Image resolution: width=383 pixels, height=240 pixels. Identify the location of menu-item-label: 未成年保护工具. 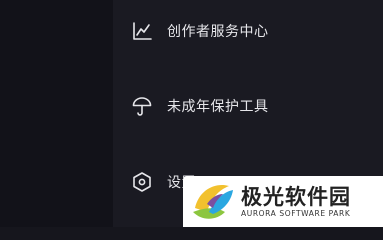
(218, 107).